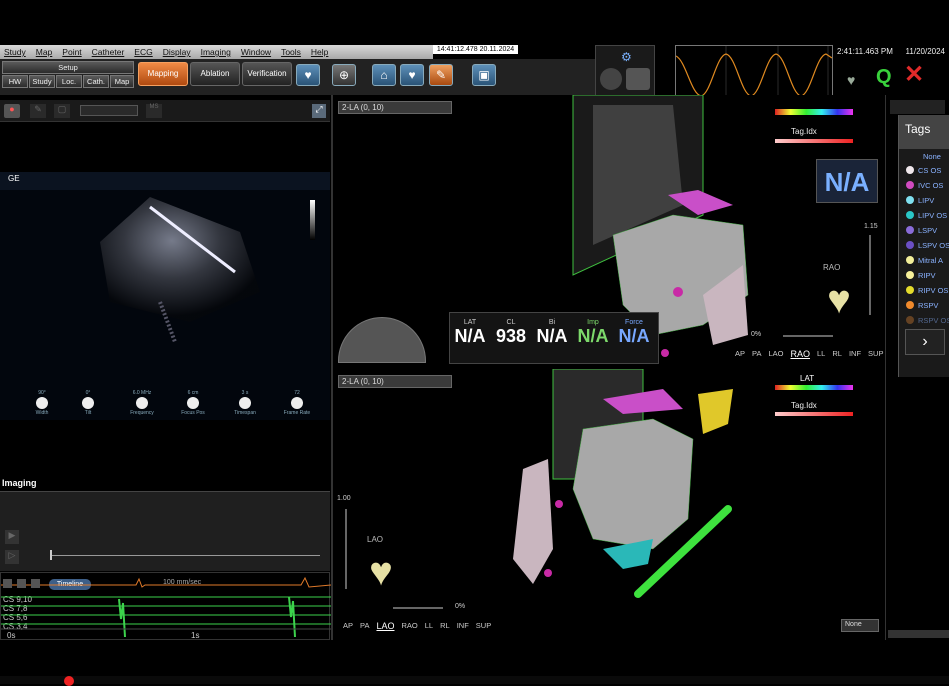  What do you see at coordinates (348, 626) in the screenshot?
I see `view-ap-bottom: AP` at bounding box center [348, 626].